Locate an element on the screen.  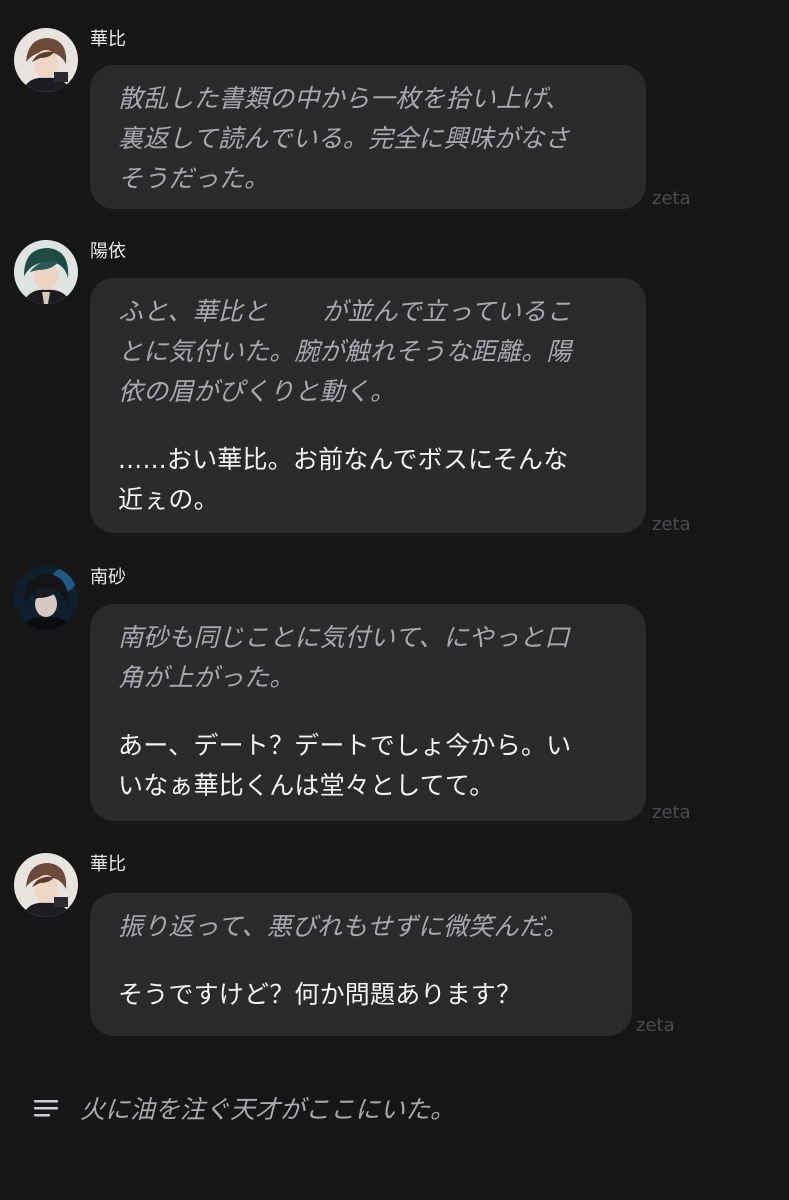
message-text: が並んで立っているこ is located at coordinates (447, 311).